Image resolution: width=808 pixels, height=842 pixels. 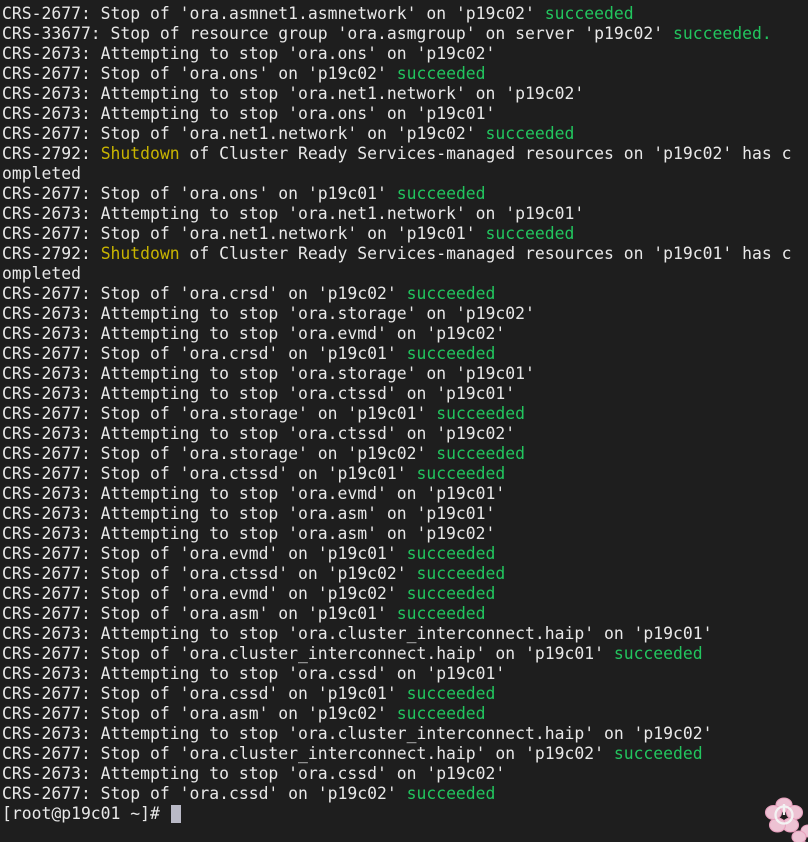 I want to click on terminal-line-segment: CRS-2677: Stop of 'ora.ons' on 'p19c02', so click(x=199, y=73).